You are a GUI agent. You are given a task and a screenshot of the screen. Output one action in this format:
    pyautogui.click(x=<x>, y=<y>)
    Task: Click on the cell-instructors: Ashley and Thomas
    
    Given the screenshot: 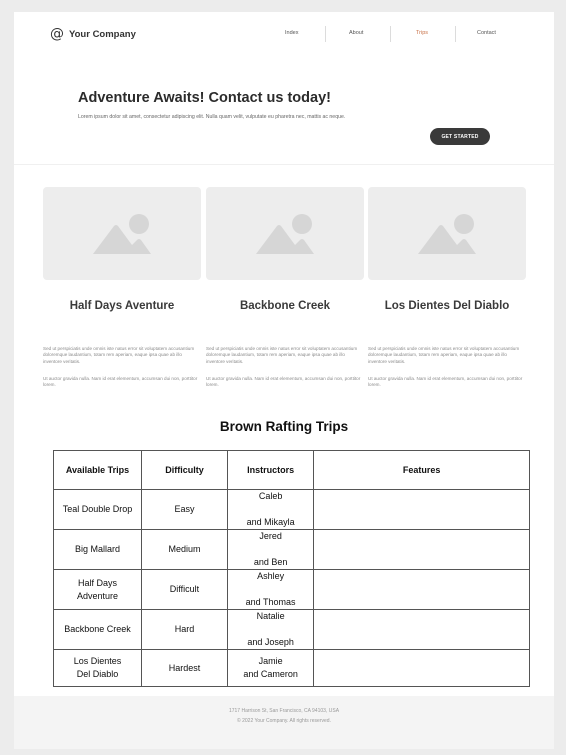 What is the action you would take?
    pyautogui.click(x=270, y=589)
    